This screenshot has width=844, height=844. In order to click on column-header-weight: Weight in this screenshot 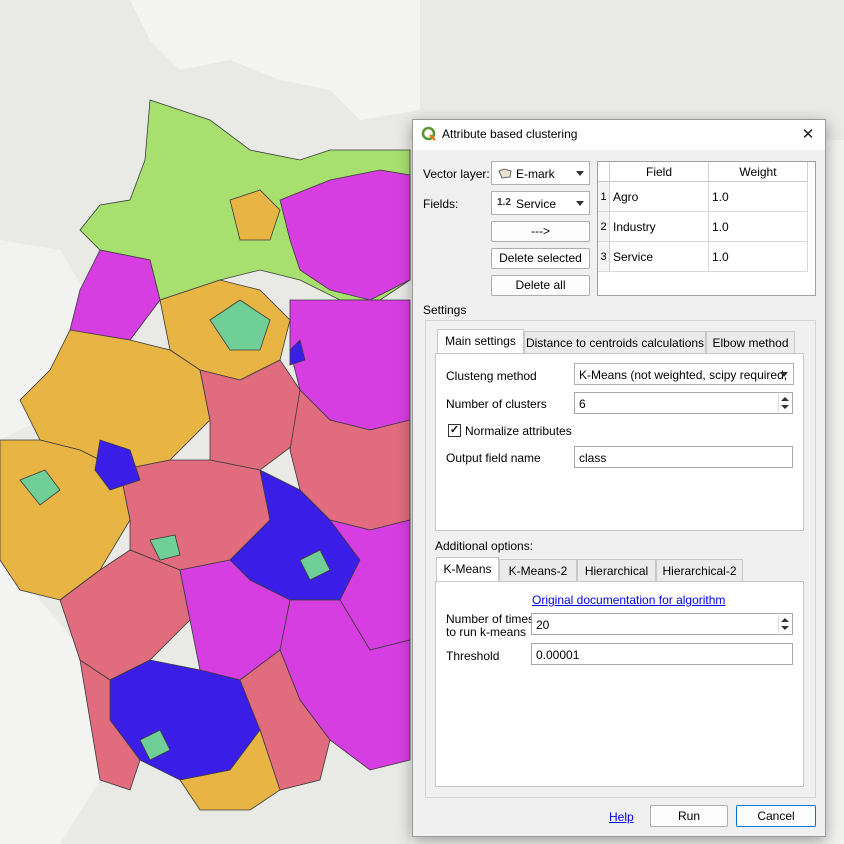, I will do `click(758, 172)`.